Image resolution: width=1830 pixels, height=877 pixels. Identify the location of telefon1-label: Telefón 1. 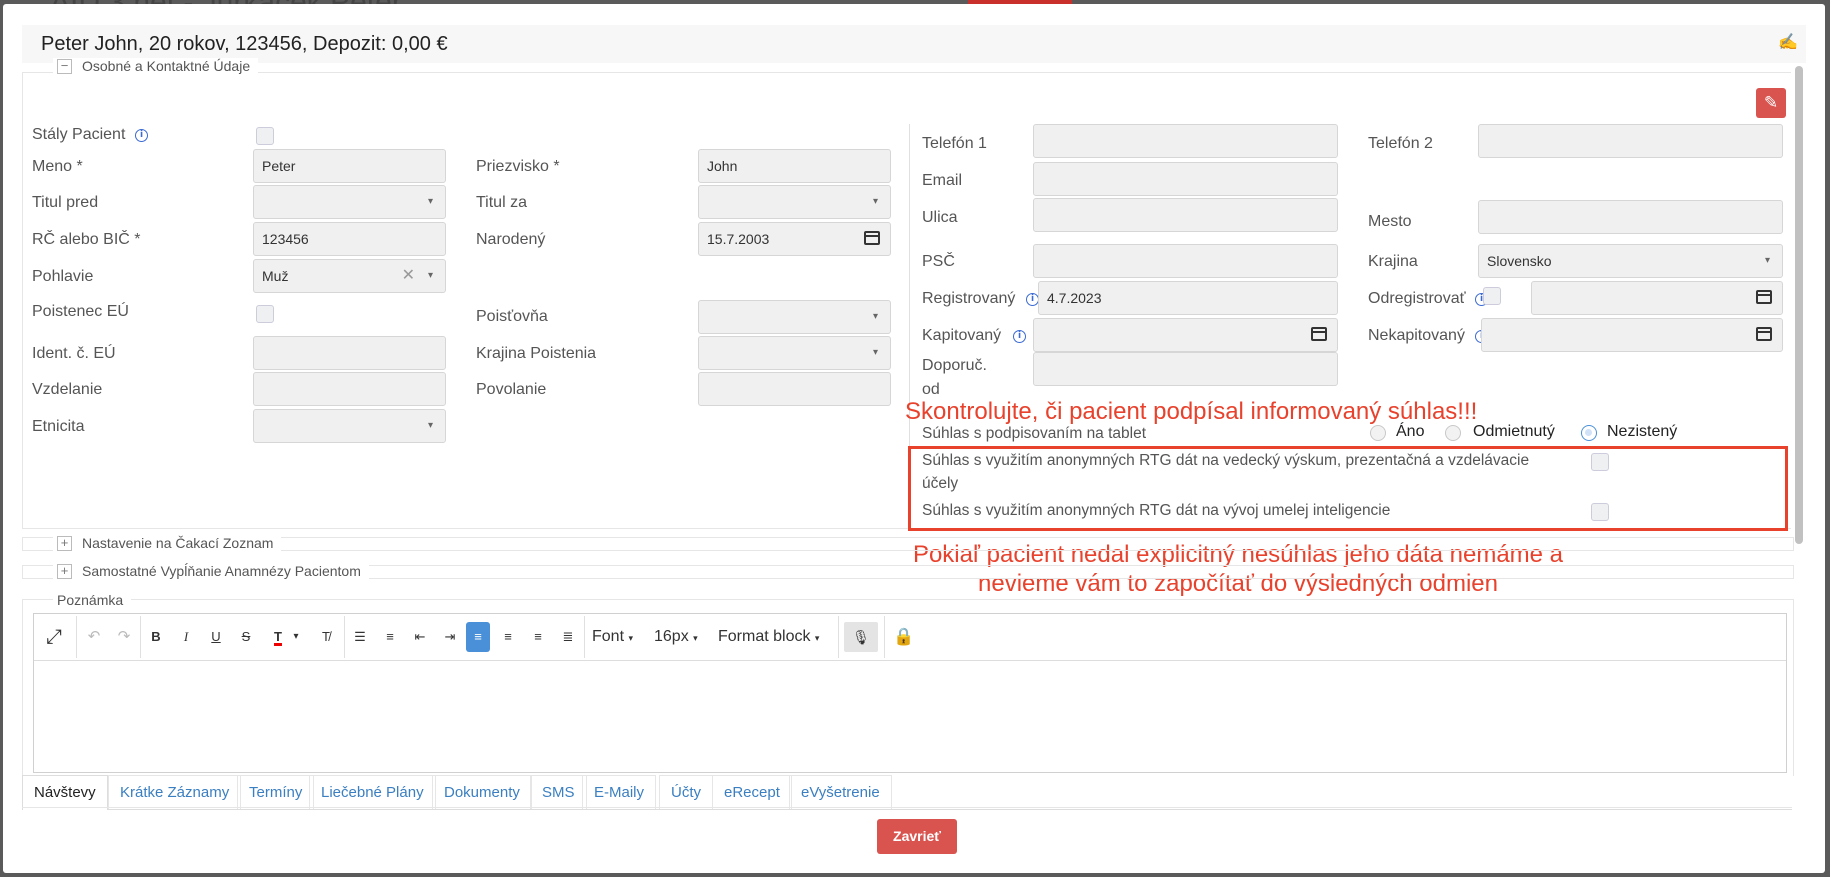
(954, 143).